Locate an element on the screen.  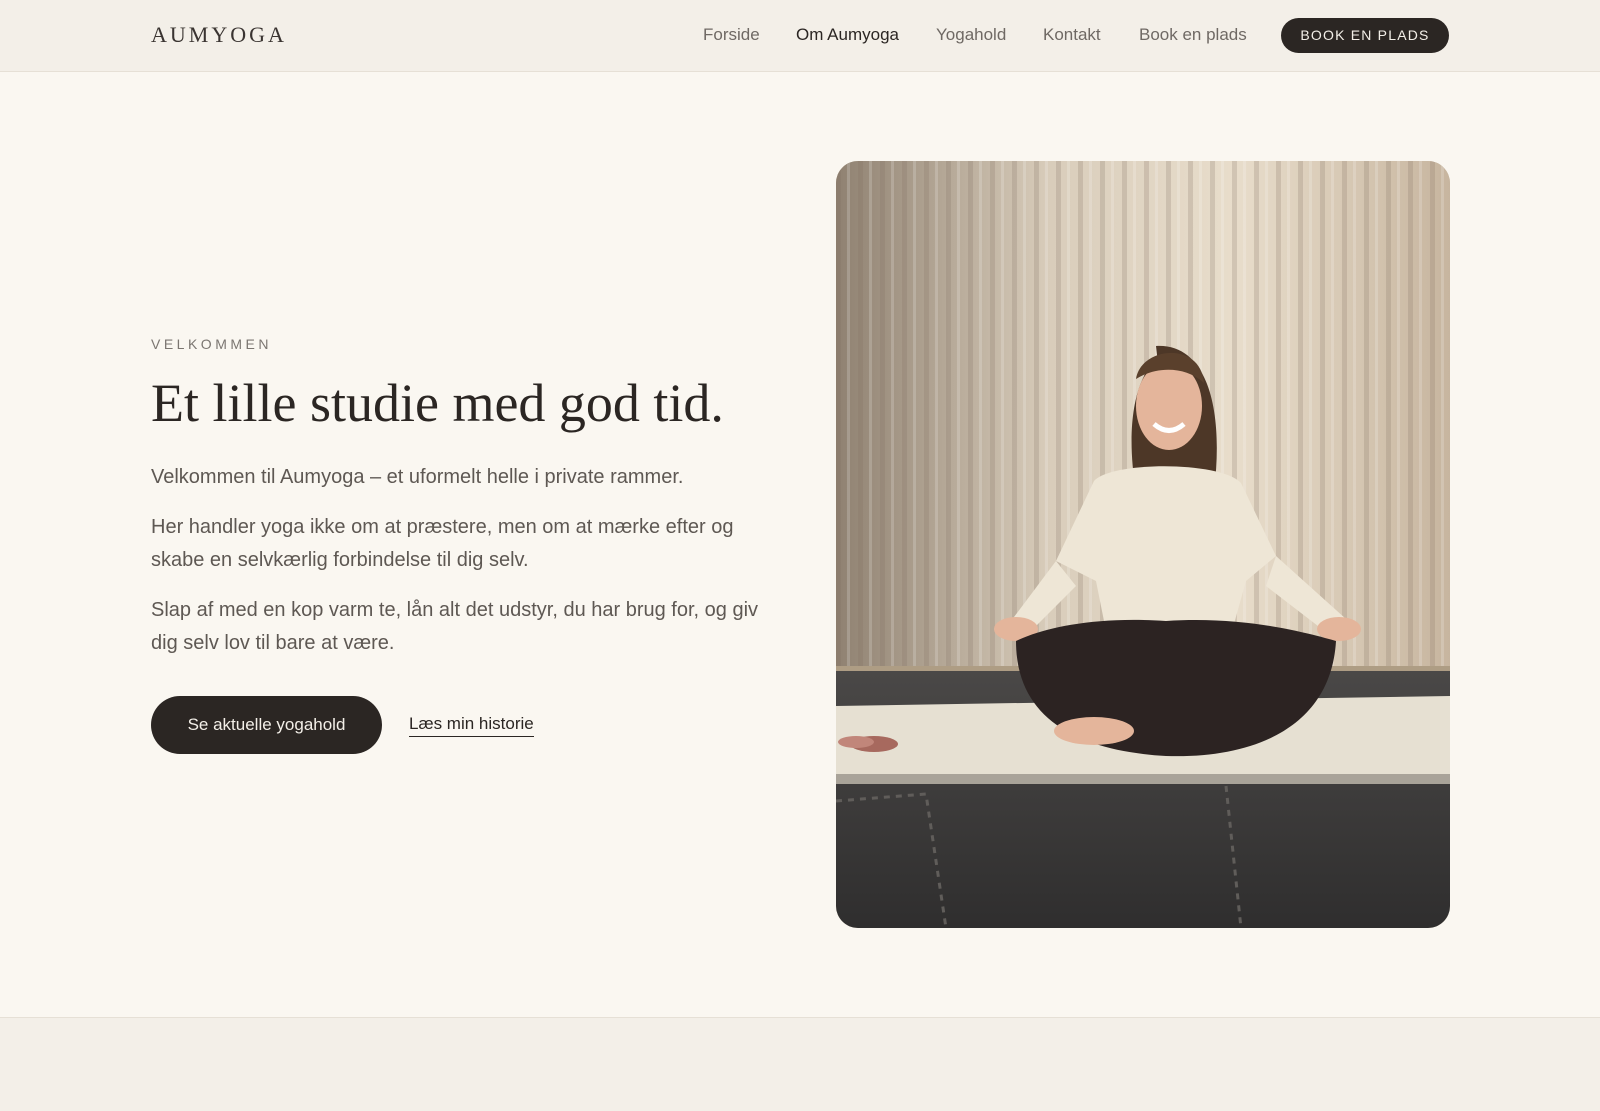
hero-headline: Et lille studie med god tid. is located at coordinates (437, 403).